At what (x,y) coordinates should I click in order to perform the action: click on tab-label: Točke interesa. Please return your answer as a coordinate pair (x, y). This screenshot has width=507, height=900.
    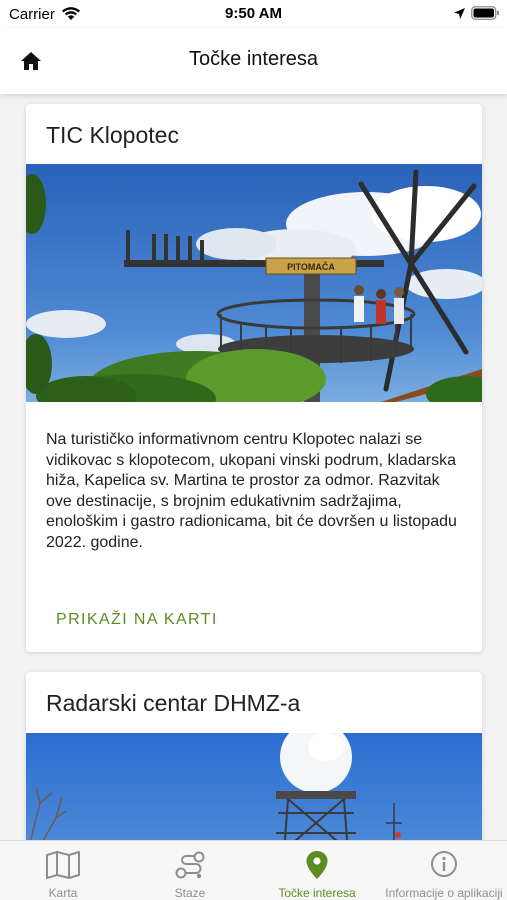
    Looking at the image, I should click on (317, 893).